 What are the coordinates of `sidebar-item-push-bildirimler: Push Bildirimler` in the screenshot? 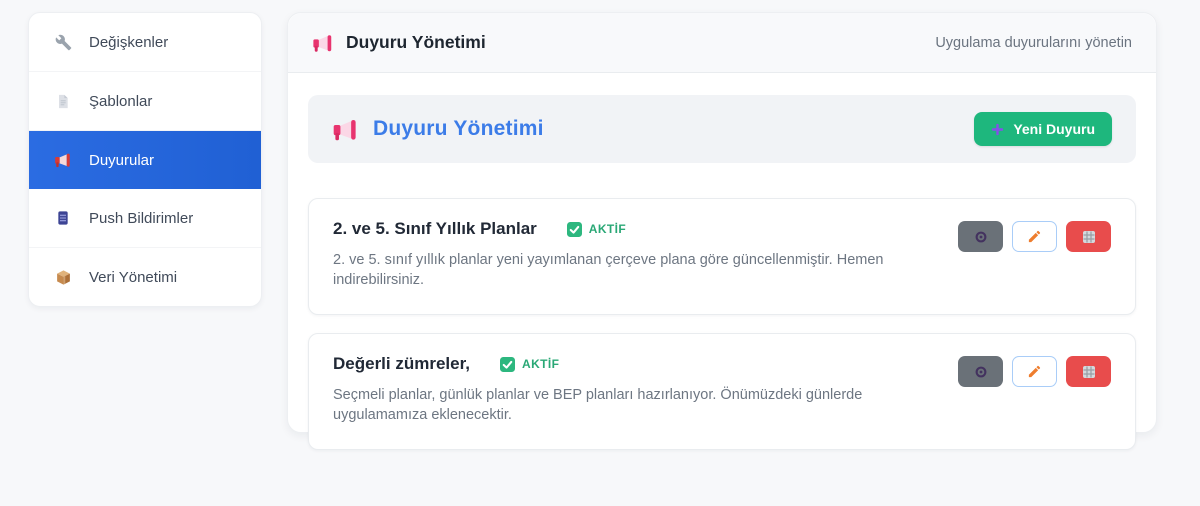 It's located at (145, 218).